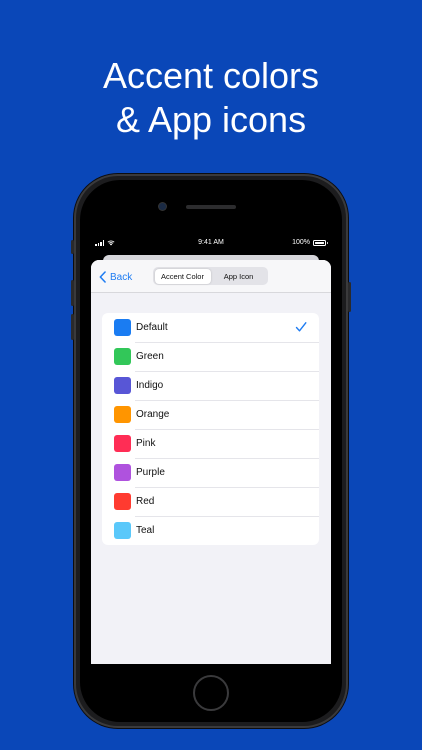  Describe the element at coordinates (146, 443) in the screenshot. I see `color-label: Pink` at that location.